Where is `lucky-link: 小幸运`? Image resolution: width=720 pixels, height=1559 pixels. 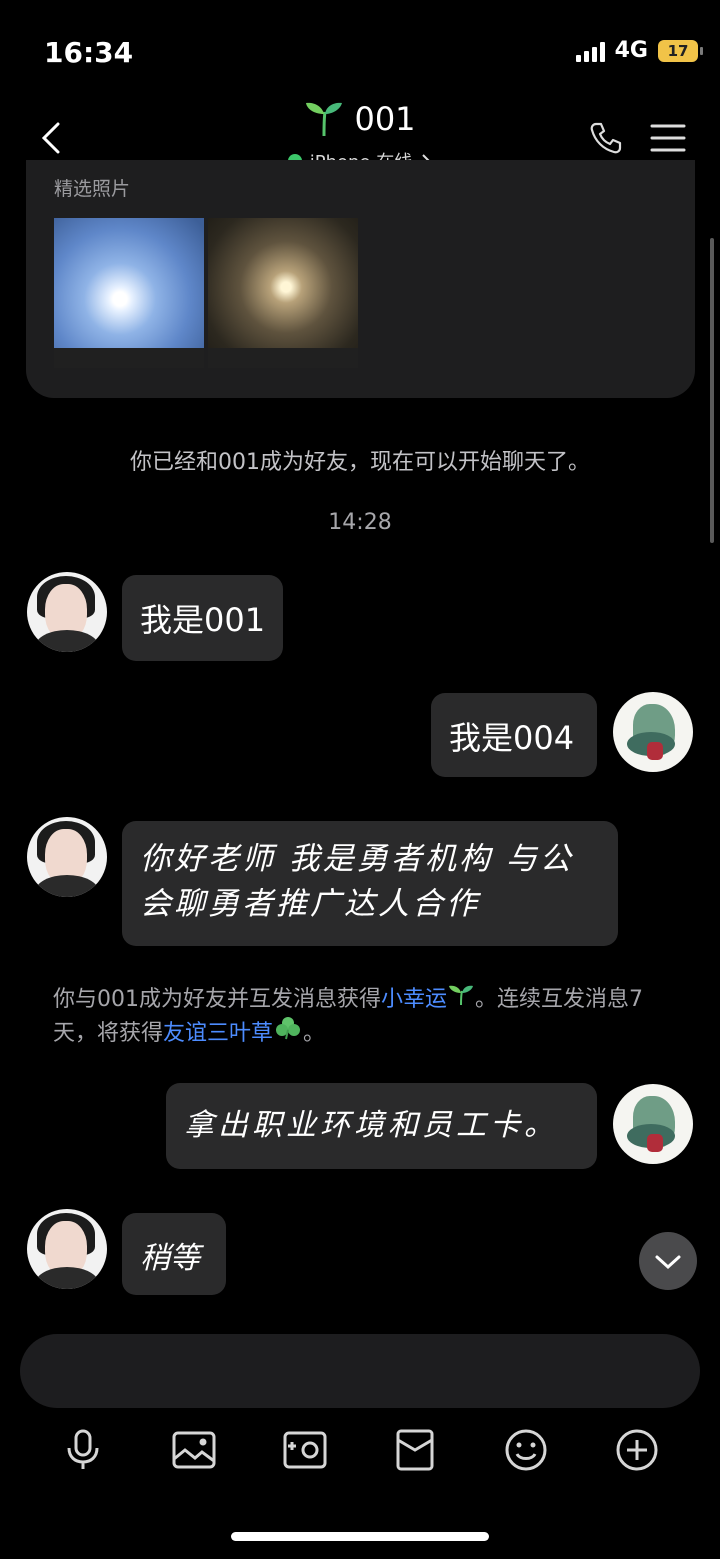
lucky-link: 小幸运 is located at coordinates (414, 999).